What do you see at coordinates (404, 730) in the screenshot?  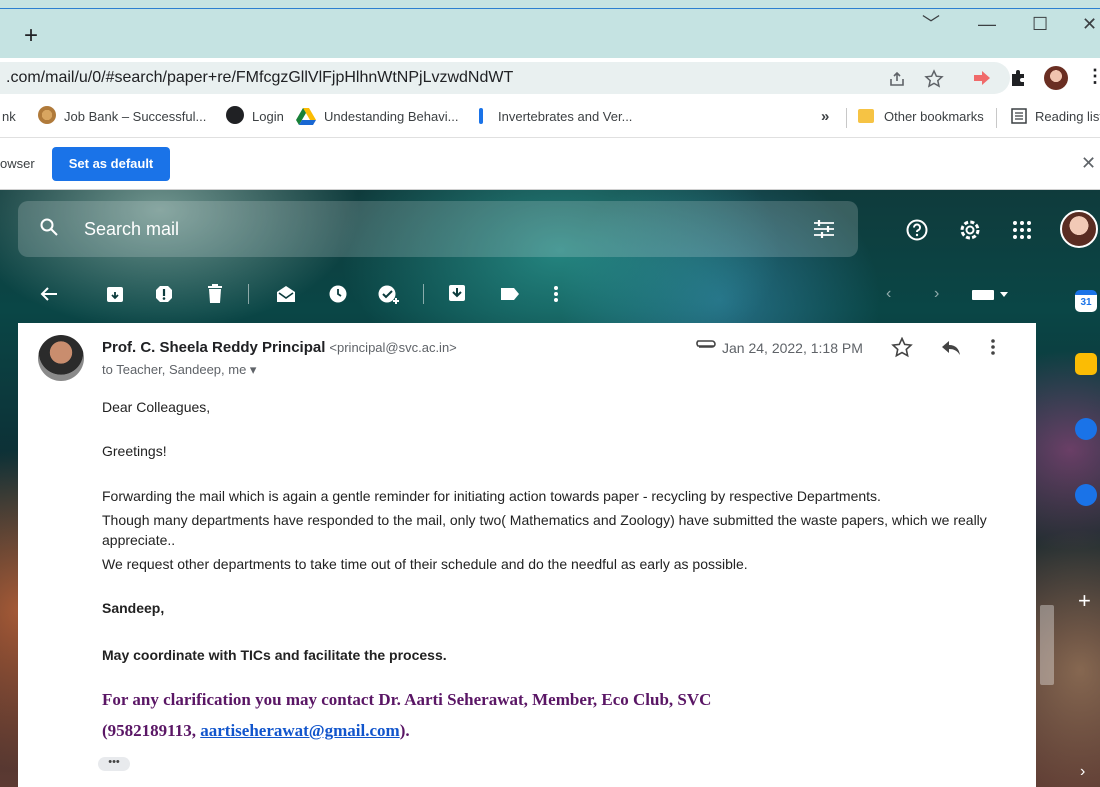 I see `contact-suffix: ).` at bounding box center [404, 730].